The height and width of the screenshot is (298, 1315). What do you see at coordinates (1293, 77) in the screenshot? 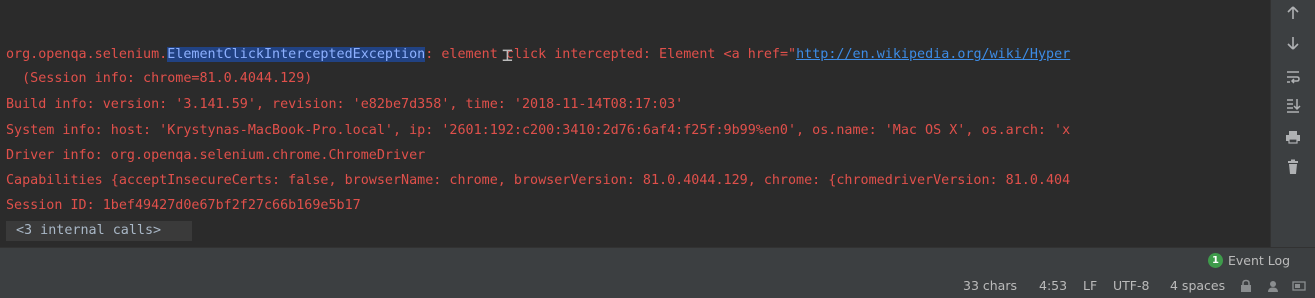
I see `soft-wrap-icon` at bounding box center [1293, 77].